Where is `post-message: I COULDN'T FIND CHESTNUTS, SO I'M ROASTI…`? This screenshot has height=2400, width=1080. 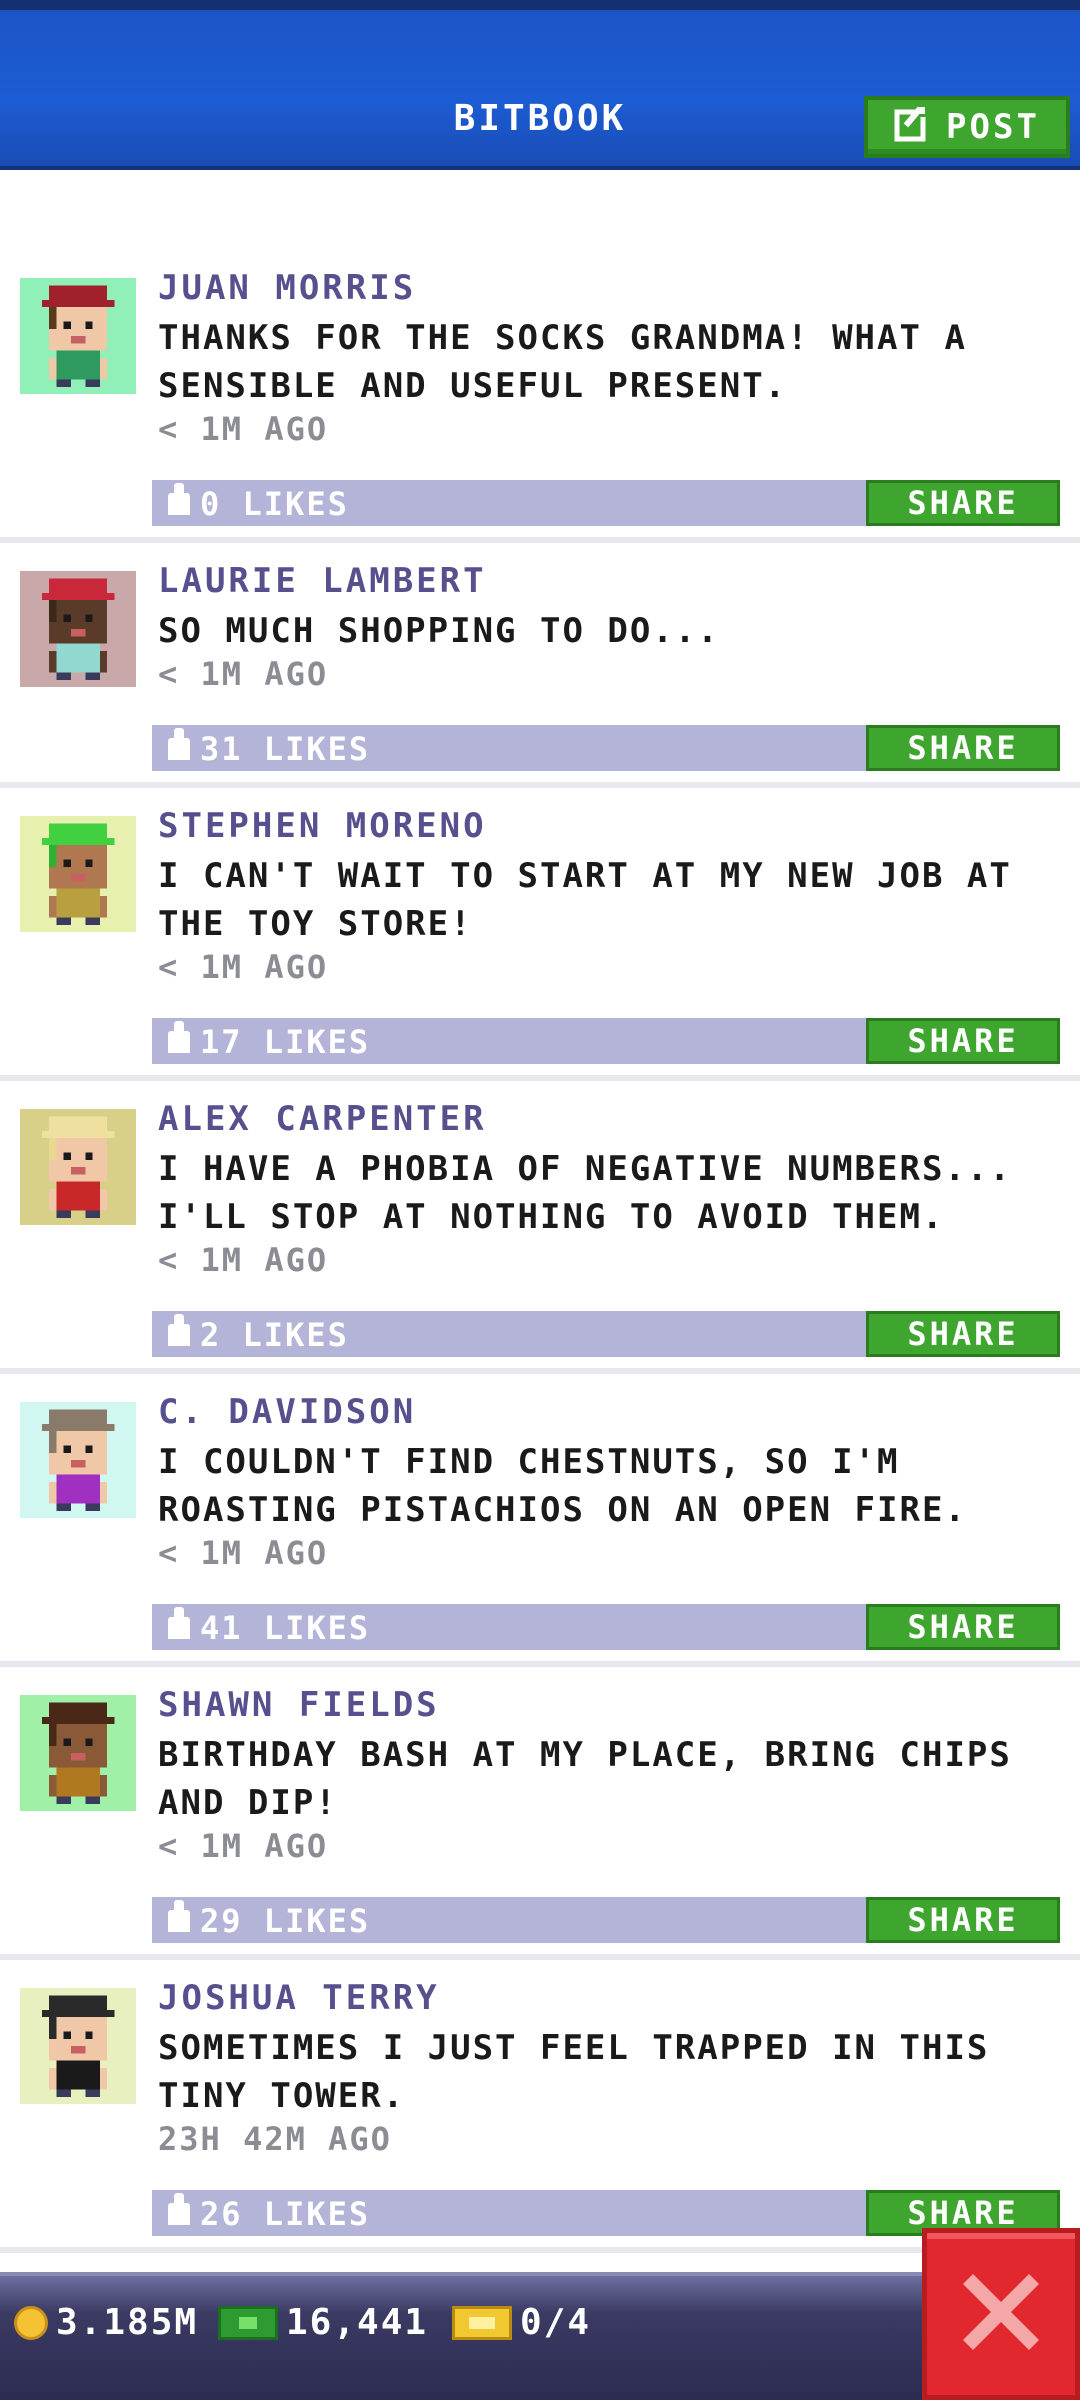 post-message: I COULDN'T FIND CHESTNUTS, SO I'M ROASTI… is located at coordinates (562, 1486).